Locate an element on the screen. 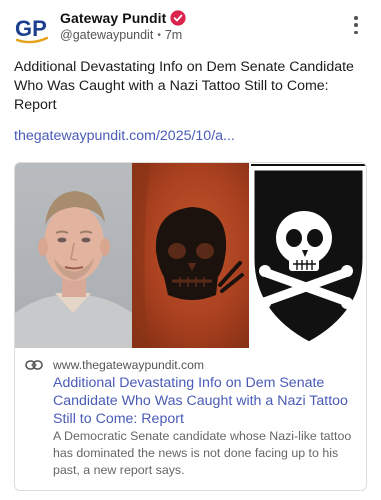  preview-image-tattoo is located at coordinates (190, 255).